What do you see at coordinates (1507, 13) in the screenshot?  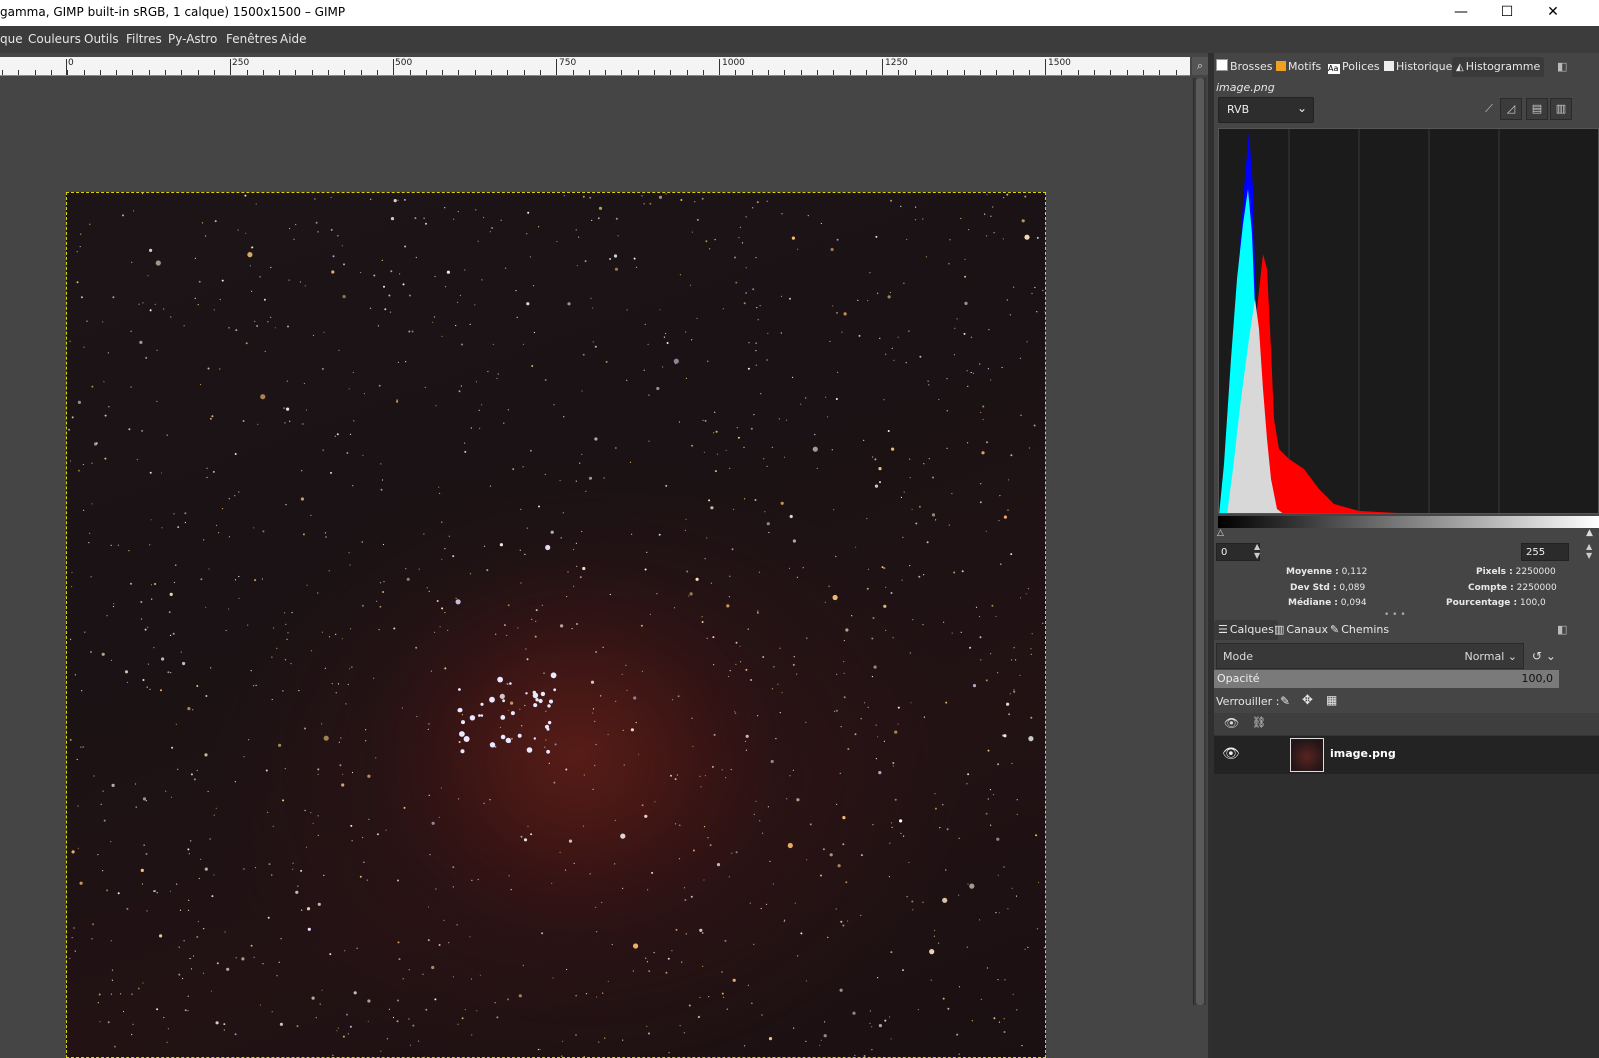 I see `maximize-button: ☐` at bounding box center [1507, 13].